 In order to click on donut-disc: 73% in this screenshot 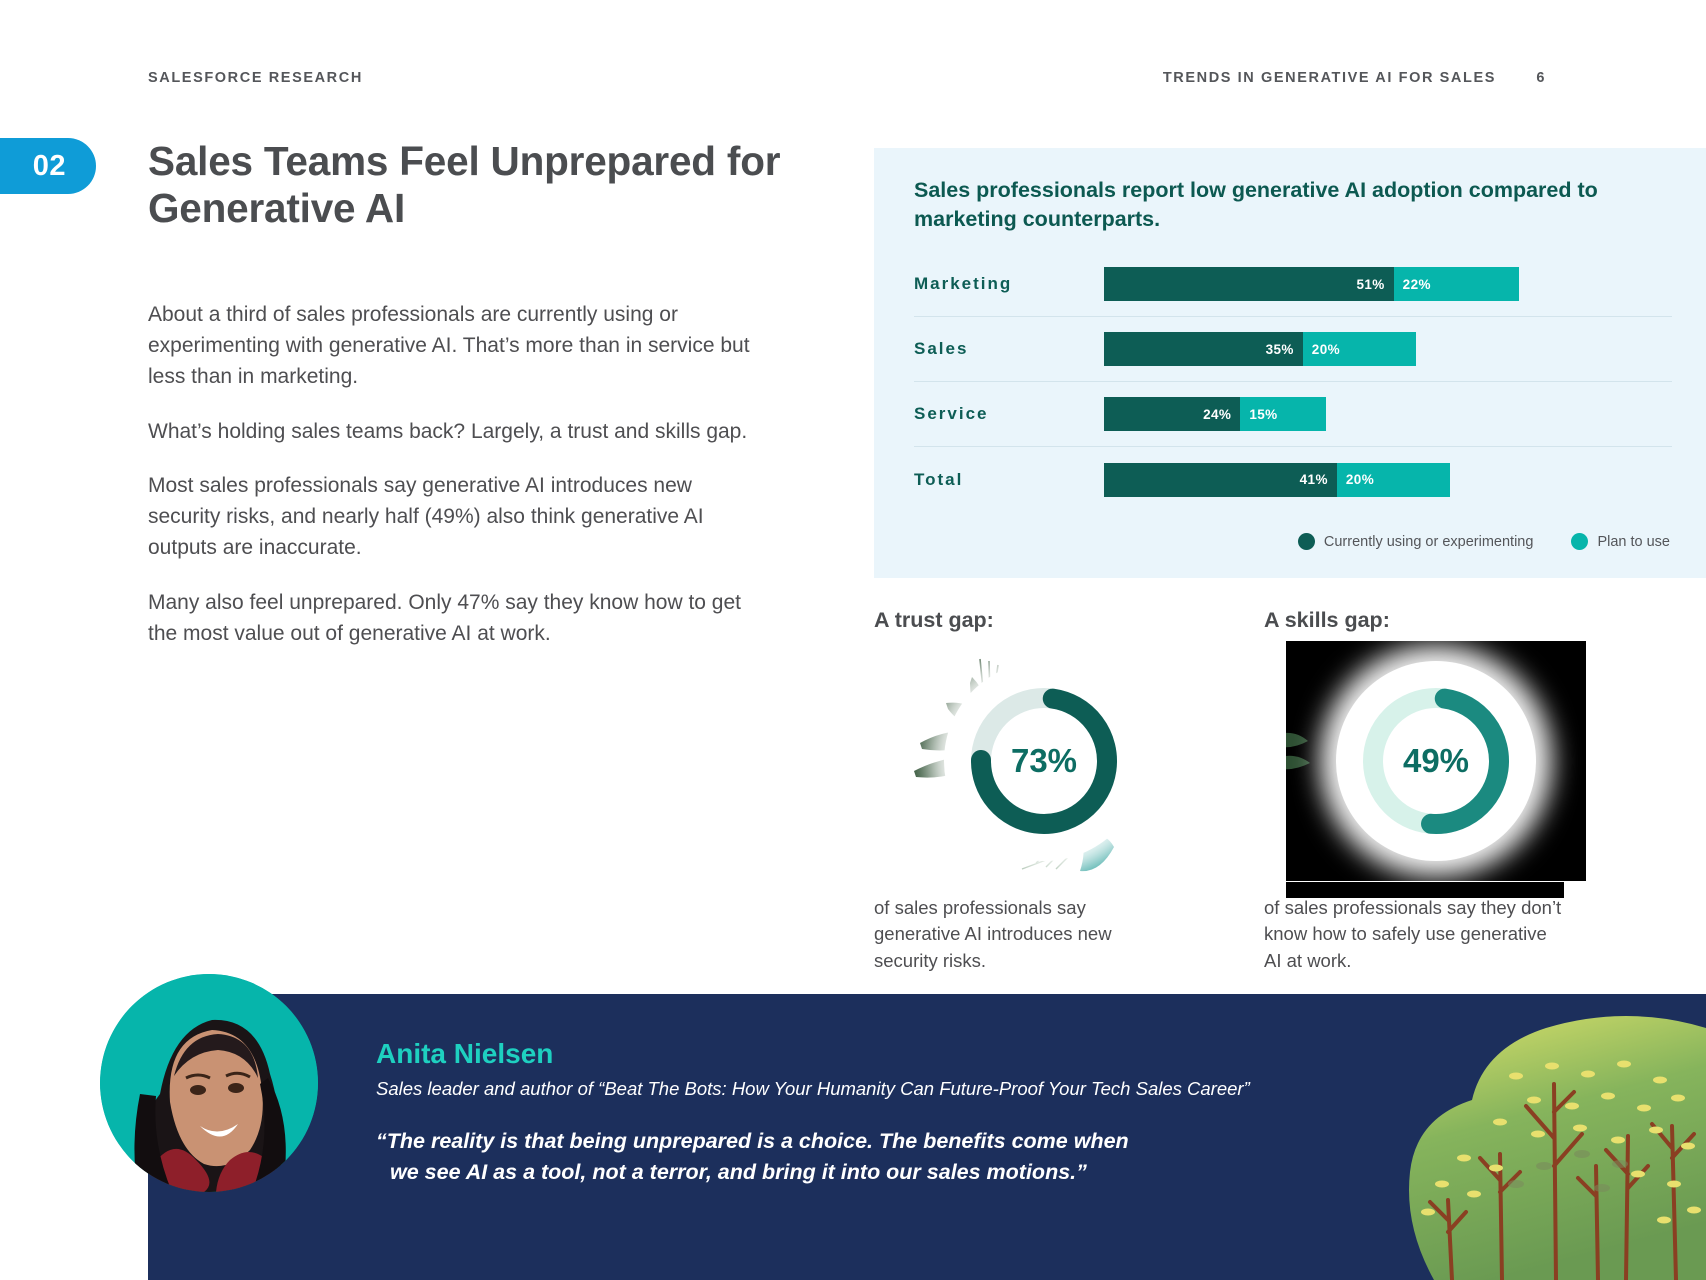, I will do `click(1044, 761)`.